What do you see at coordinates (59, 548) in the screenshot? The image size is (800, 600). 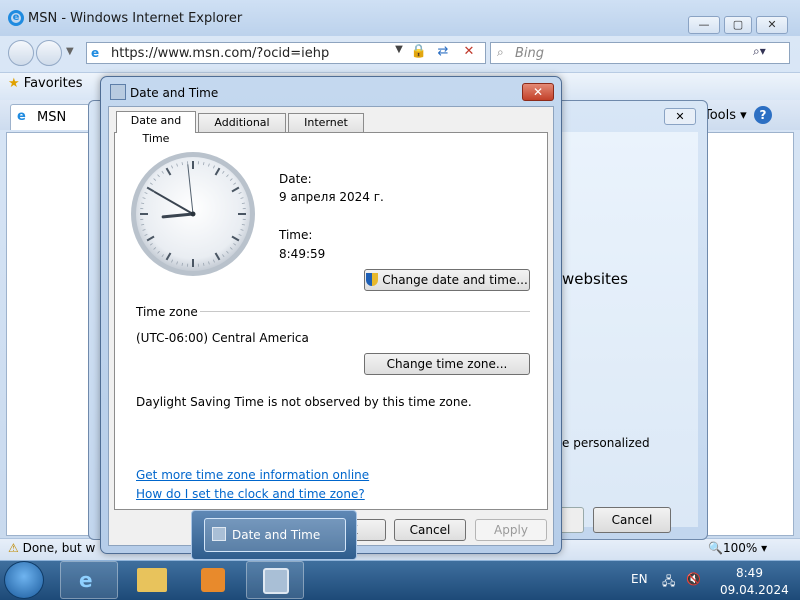 I see `status-label: Done, but w` at bounding box center [59, 548].